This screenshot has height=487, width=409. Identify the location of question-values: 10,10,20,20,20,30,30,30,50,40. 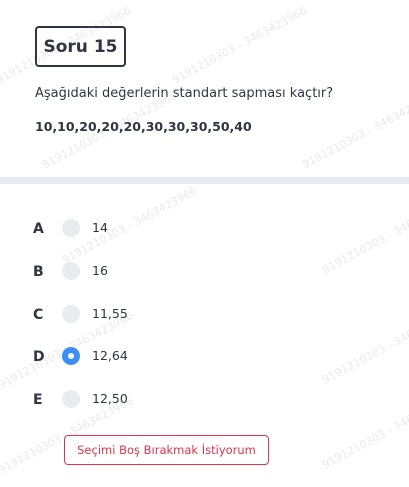
(143, 126).